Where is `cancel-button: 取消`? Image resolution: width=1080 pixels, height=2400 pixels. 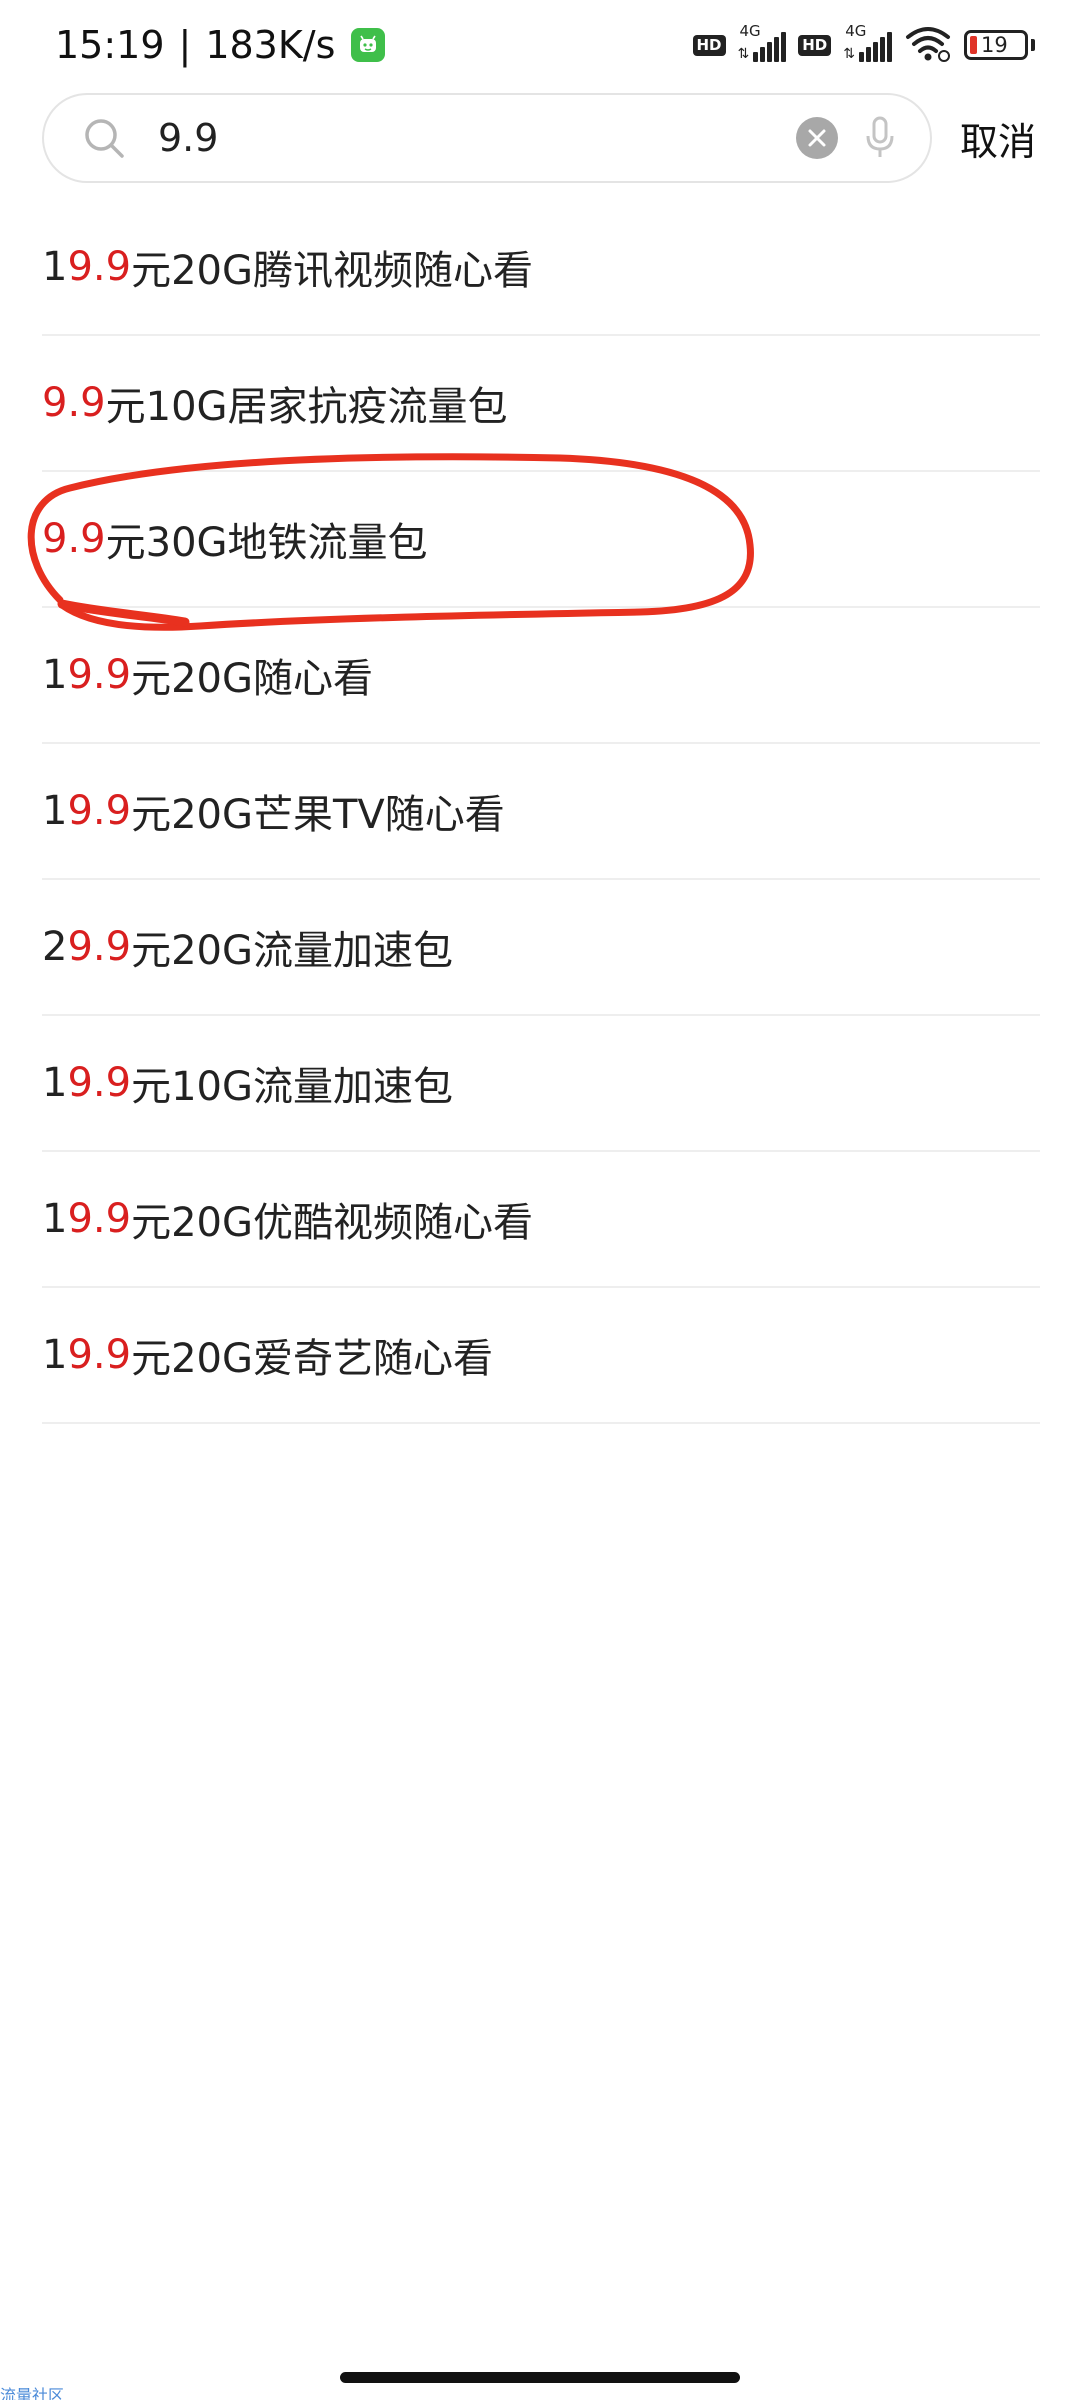
cancel-button: 取消 is located at coordinates (998, 138).